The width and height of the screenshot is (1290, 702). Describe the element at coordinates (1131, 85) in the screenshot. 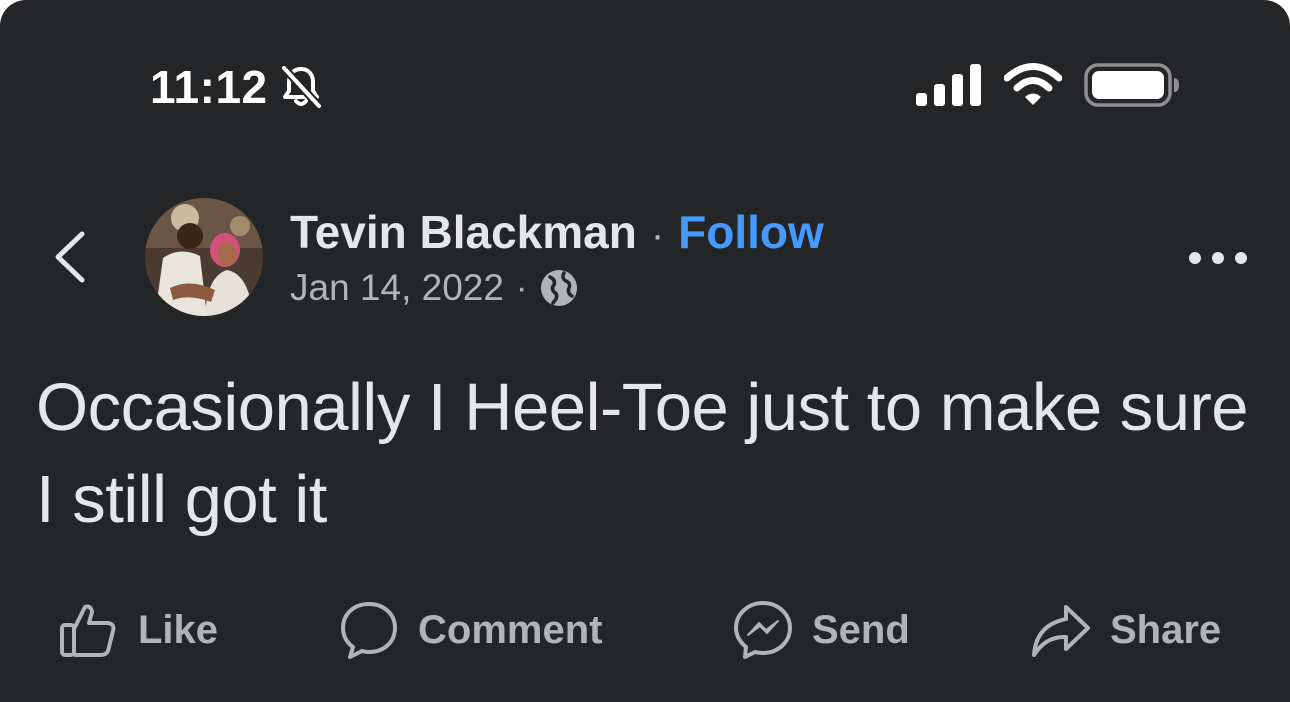

I see `battery-icon` at that location.